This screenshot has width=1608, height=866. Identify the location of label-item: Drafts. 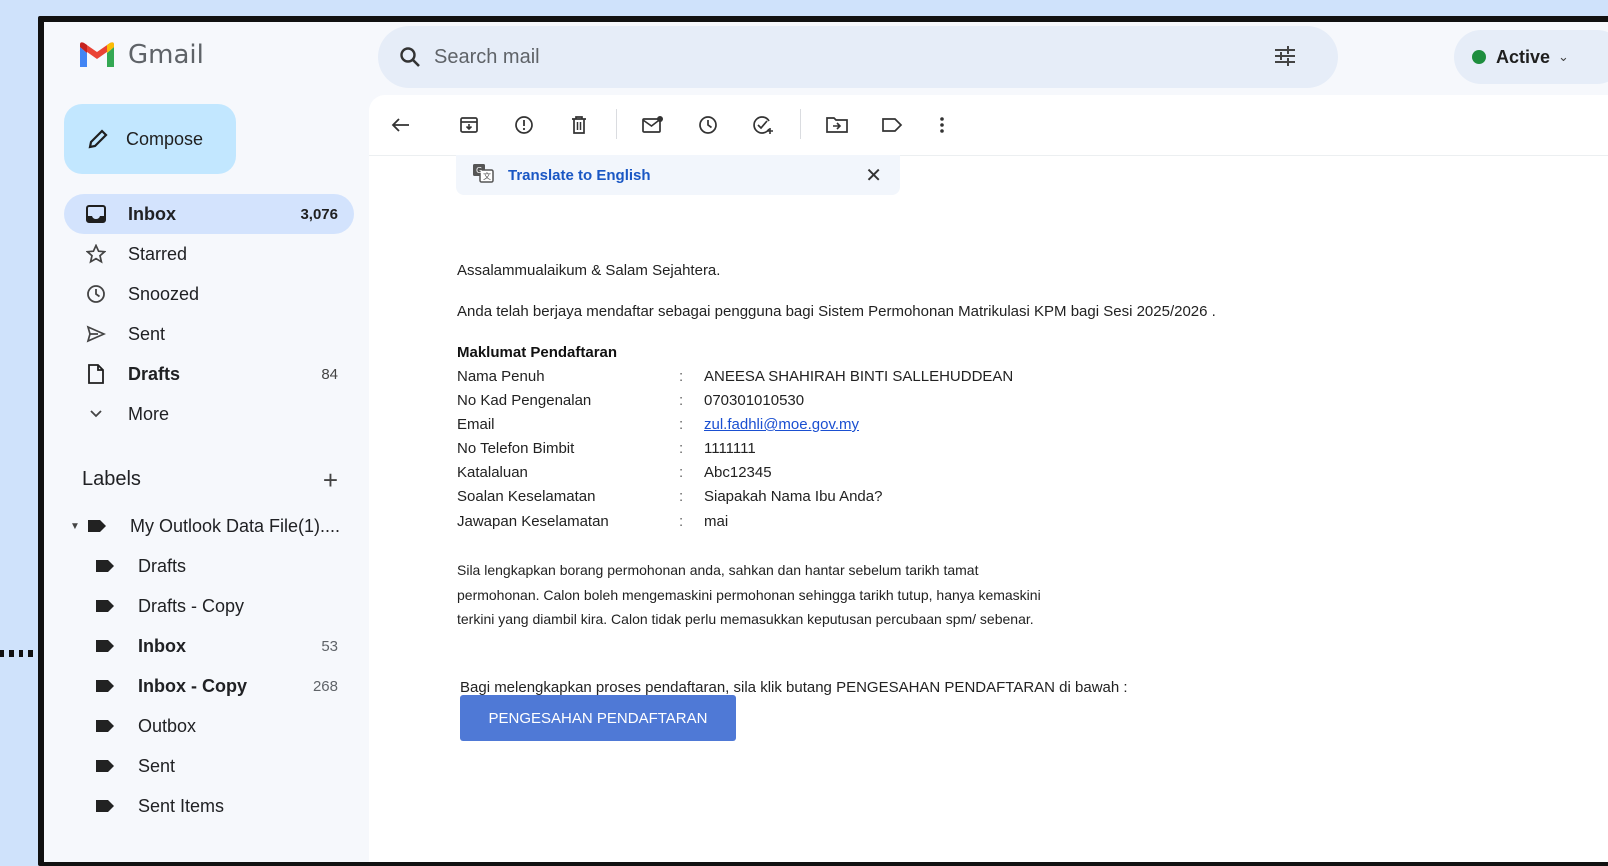
(209, 566).